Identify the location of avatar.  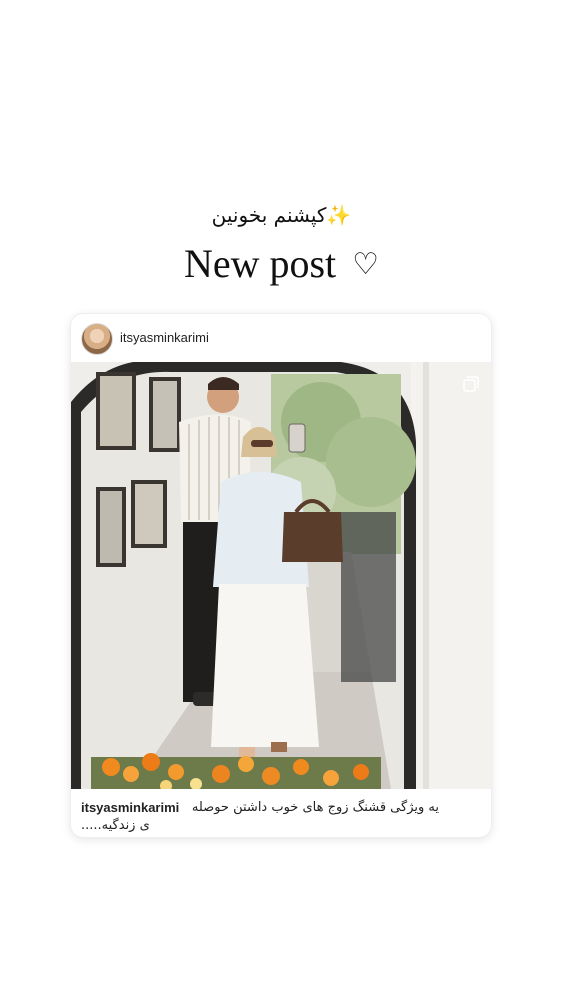
(97, 339).